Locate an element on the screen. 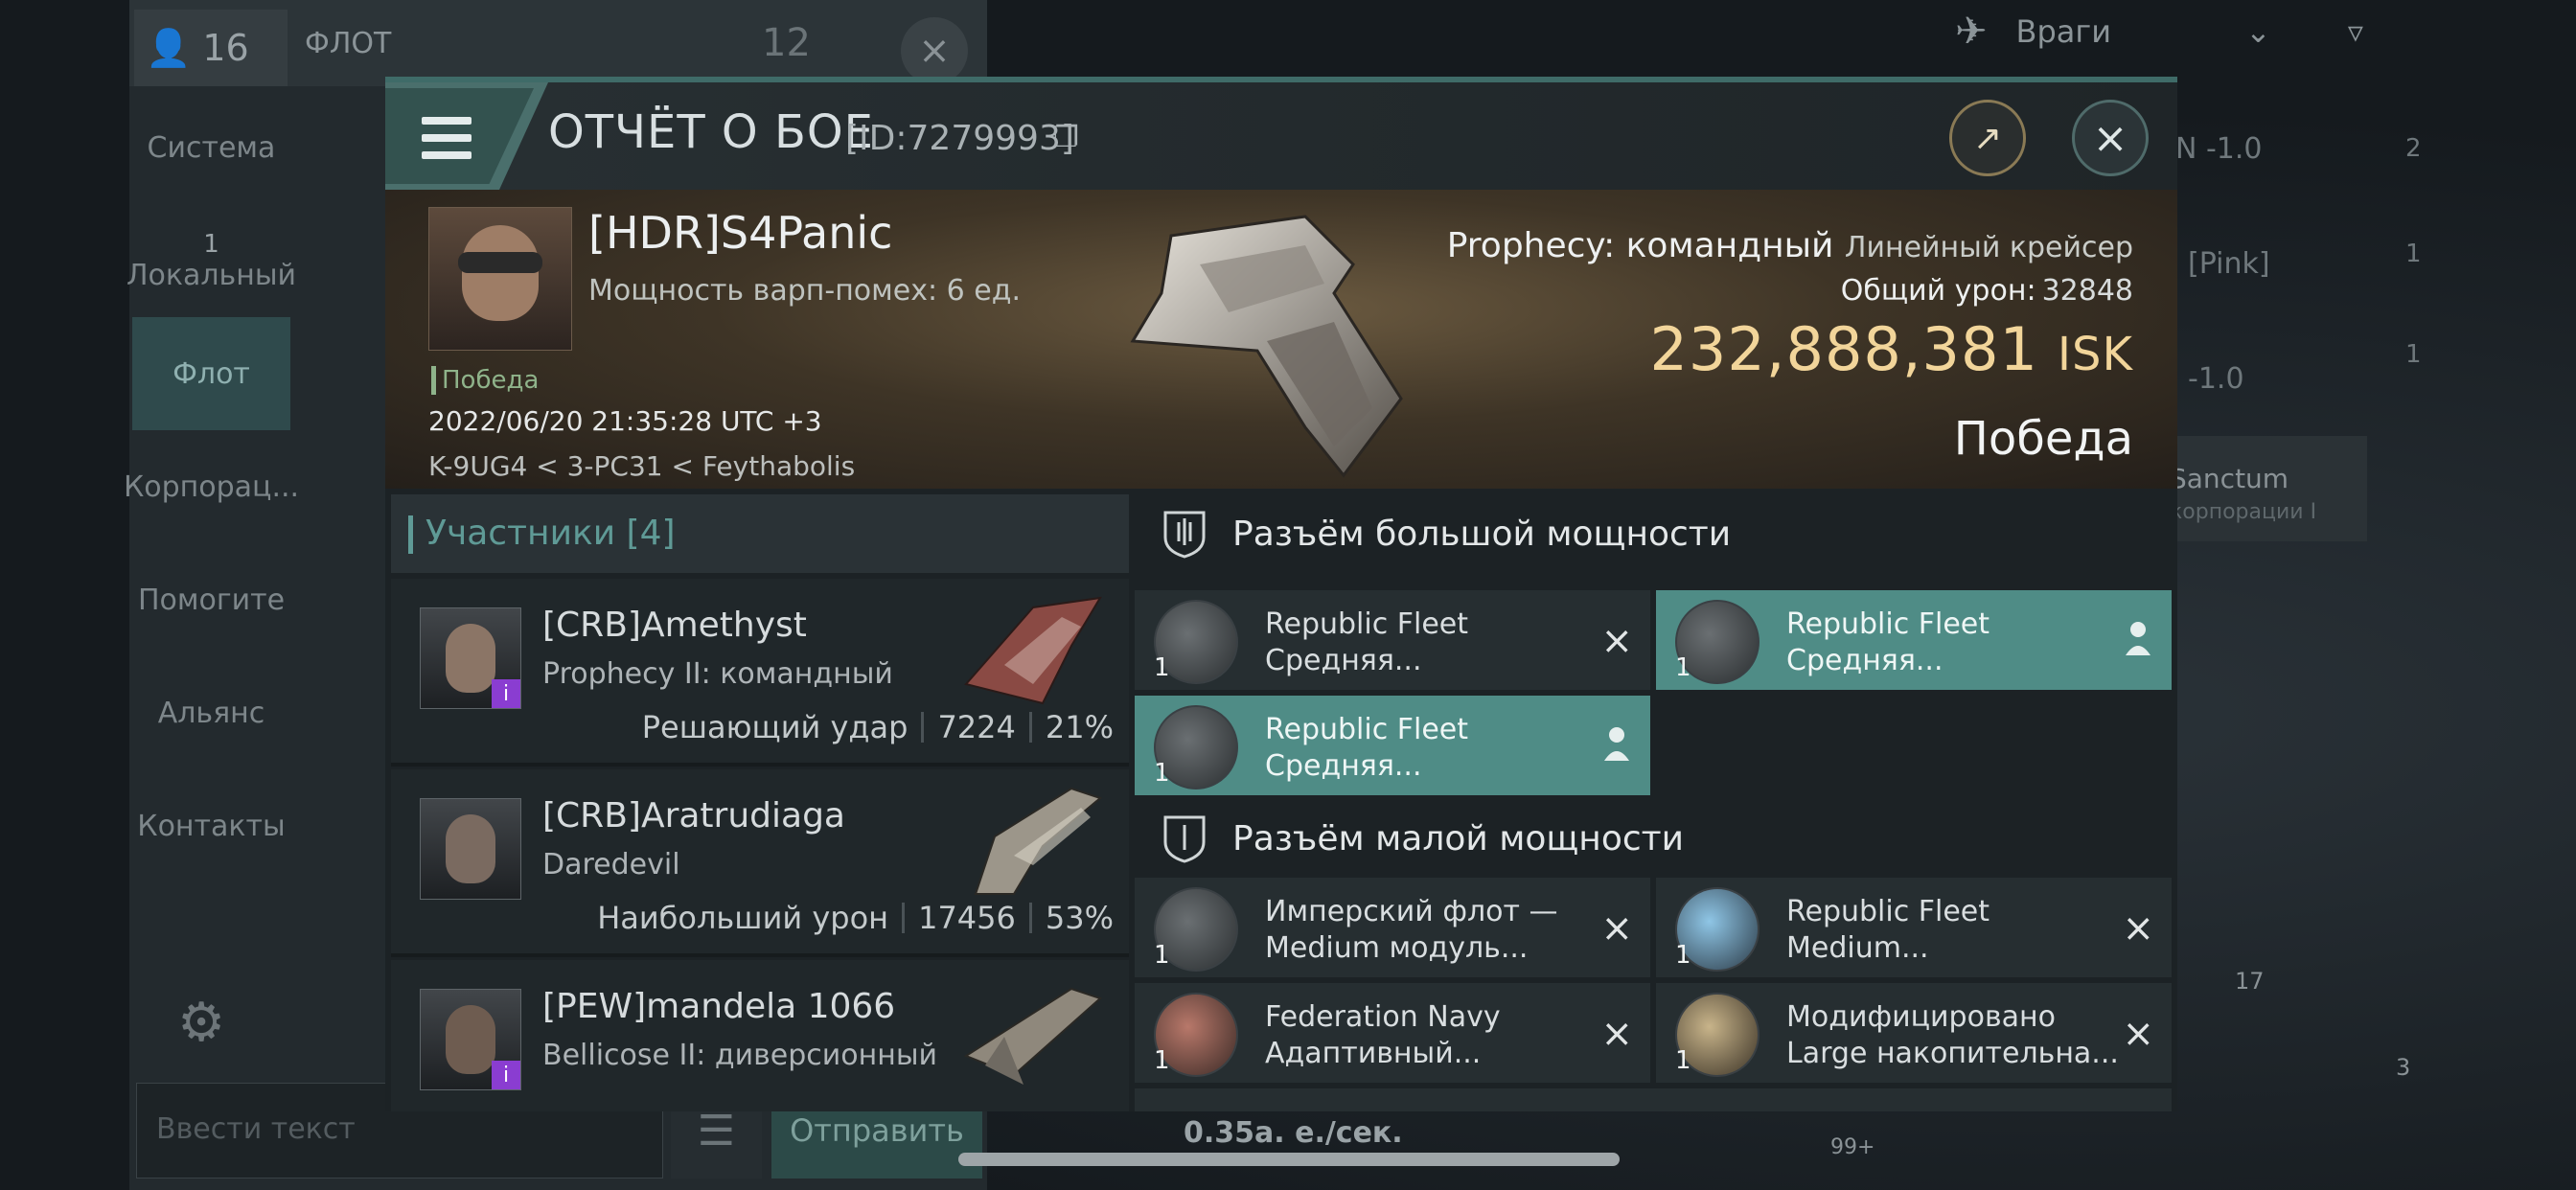  filter-icon: ▿ is located at coordinates (2355, 31).